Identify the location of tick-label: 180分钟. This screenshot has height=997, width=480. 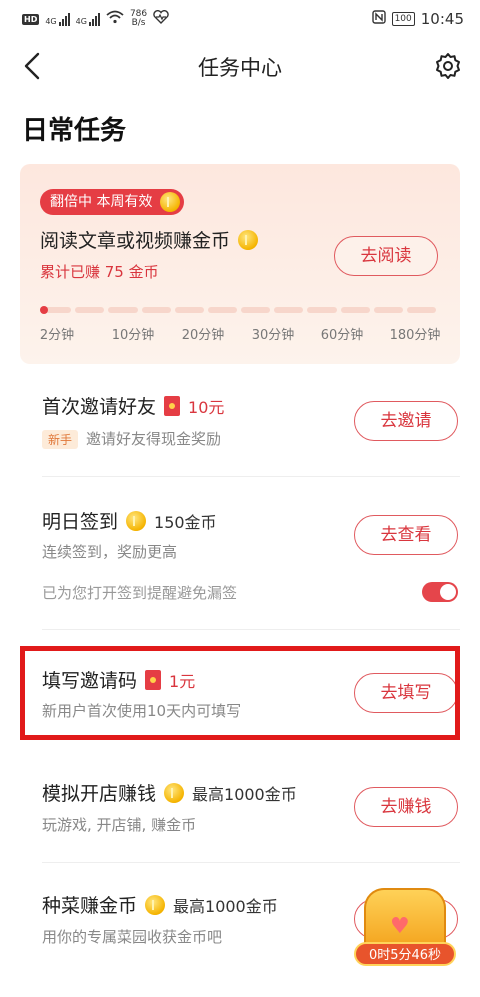
(415, 335).